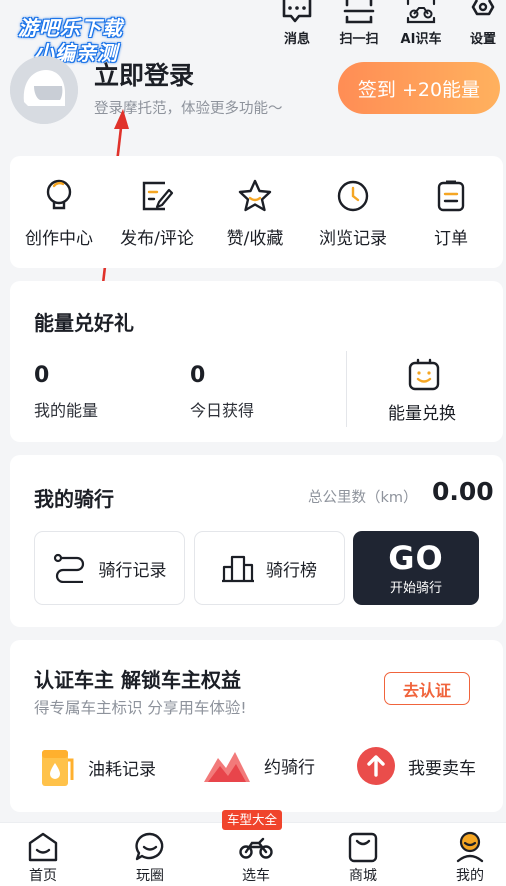 This screenshot has width=506, height=886. I want to click on motorcycle-icon, so click(256, 848).